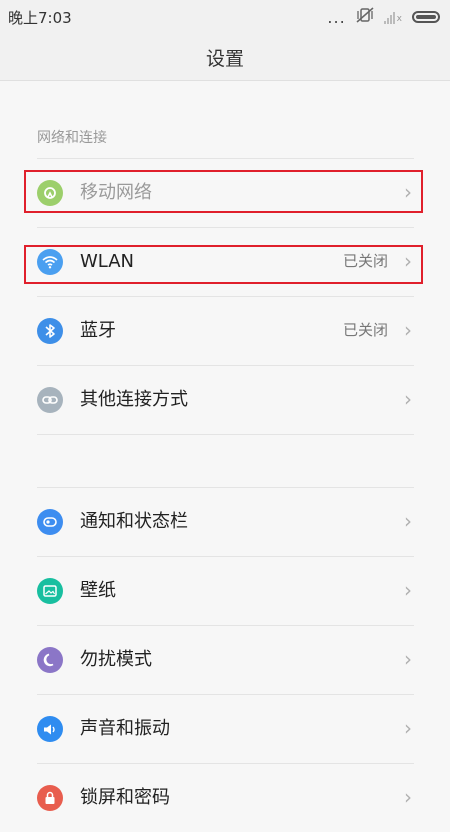  I want to click on settings-item-lock-screen: 锁屏和密码 ›, so click(225, 797).